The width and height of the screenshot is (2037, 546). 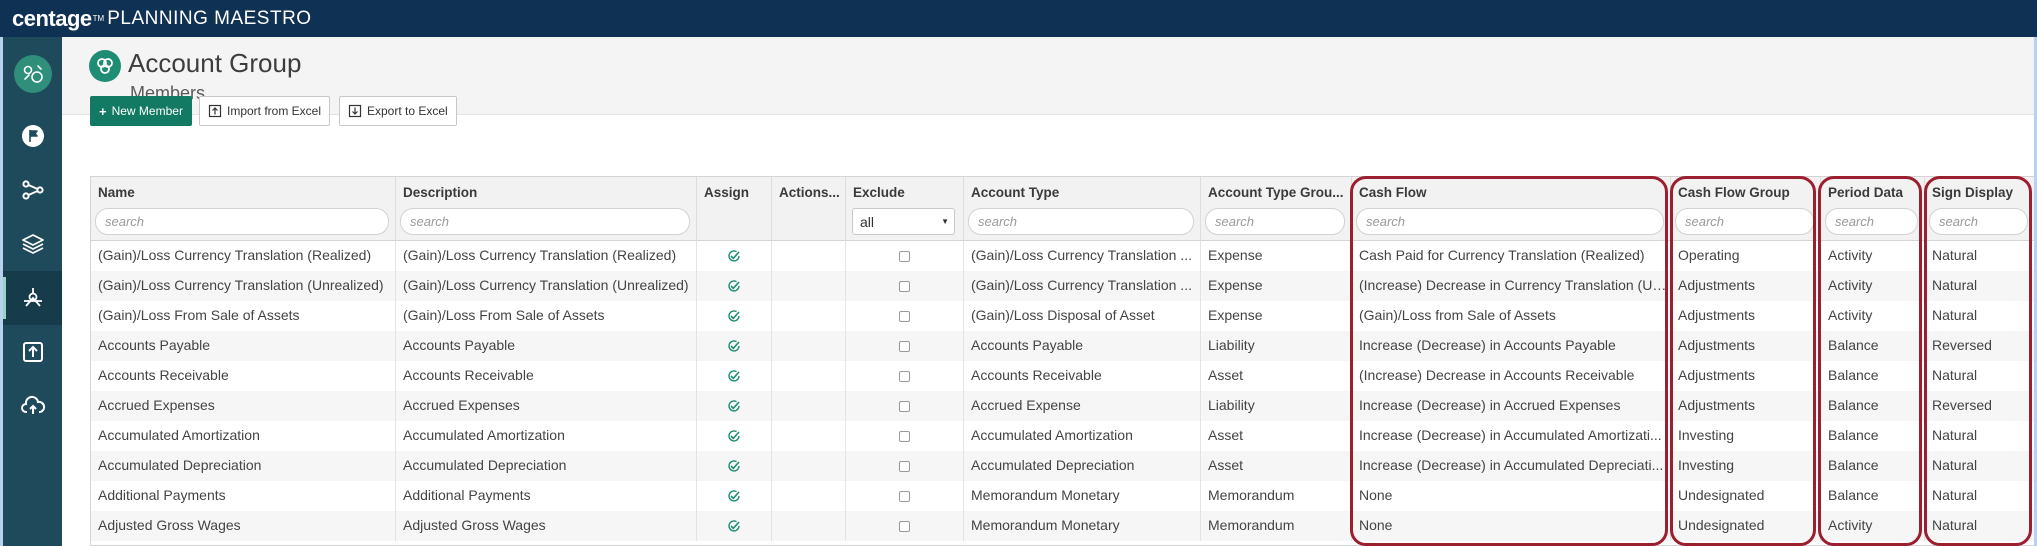 I want to click on column-header-period-data: Period Data search, so click(x=1873, y=209).